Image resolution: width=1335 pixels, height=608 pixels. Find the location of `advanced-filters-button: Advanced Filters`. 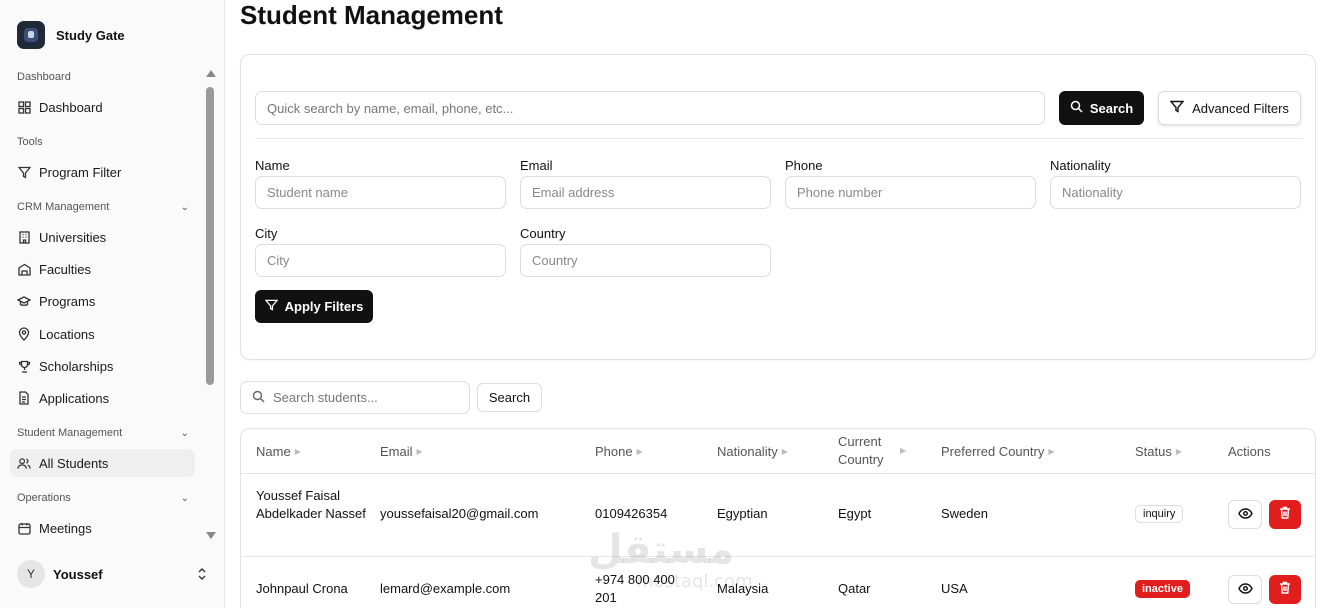

advanced-filters-button: Advanced Filters is located at coordinates (1229, 108).